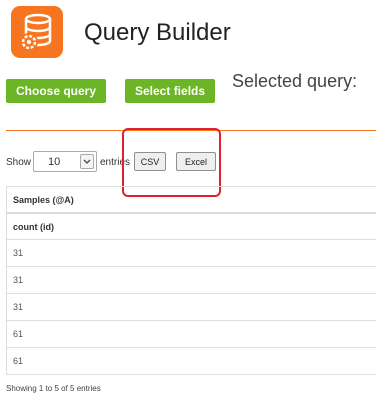  What do you see at coordinates (54, 162) in the screenshot?
I see `page-size-value: 10` at bounding box center [54, 162].